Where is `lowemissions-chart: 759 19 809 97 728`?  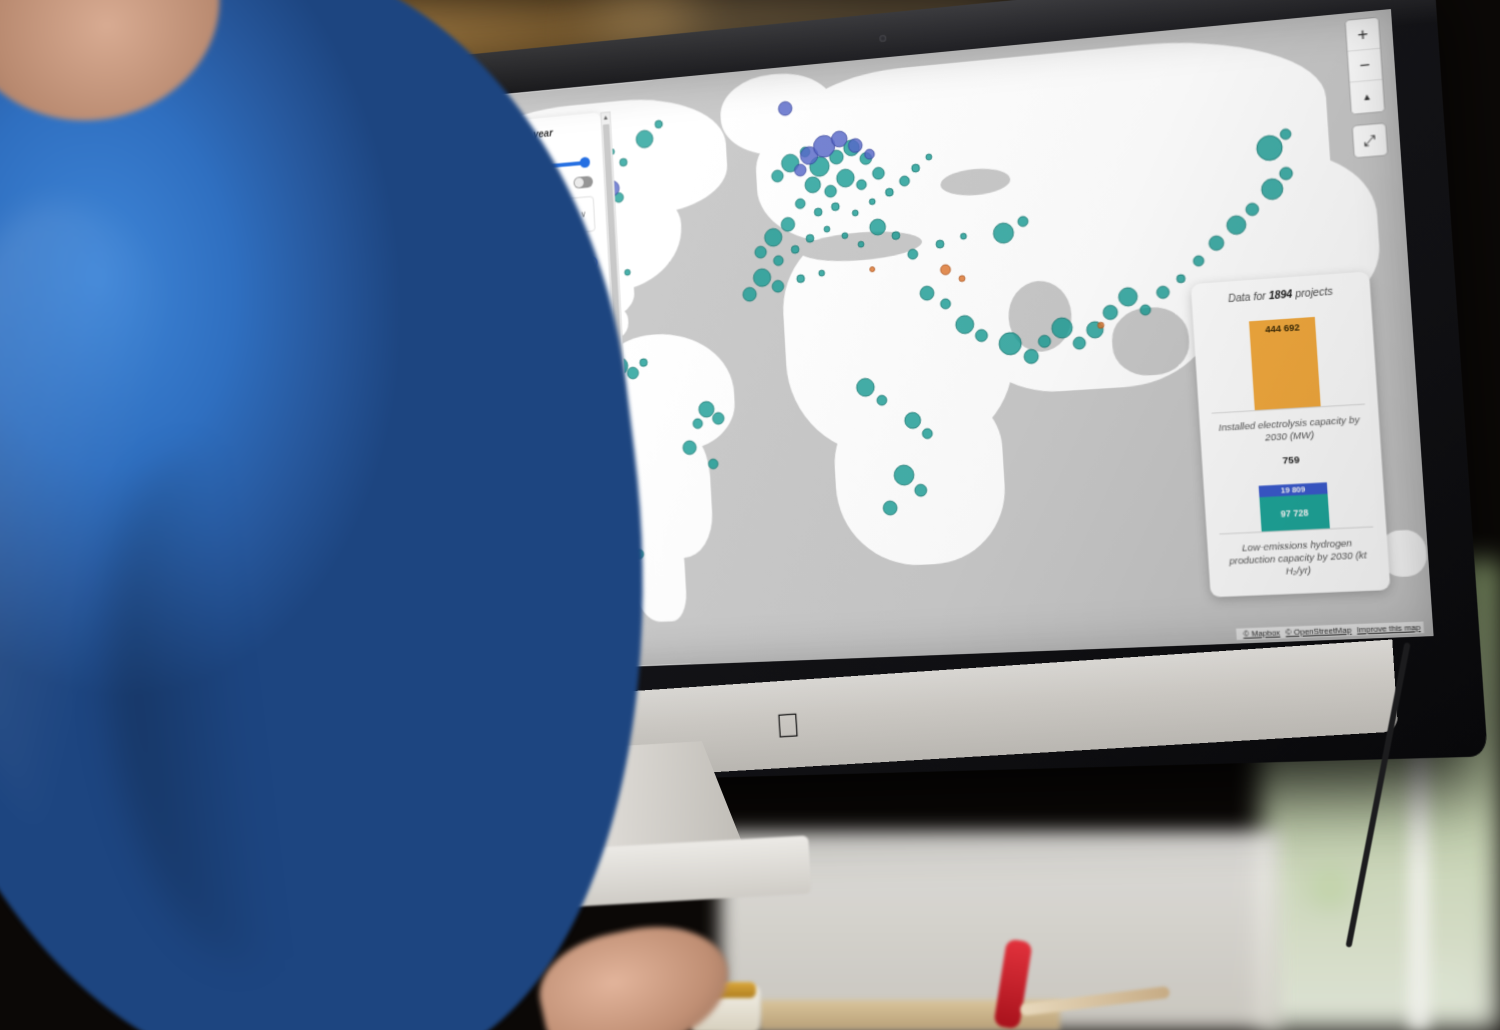
lowemissions-chart: 759 19 809 97 728 is located at coordinates (1294, 495).